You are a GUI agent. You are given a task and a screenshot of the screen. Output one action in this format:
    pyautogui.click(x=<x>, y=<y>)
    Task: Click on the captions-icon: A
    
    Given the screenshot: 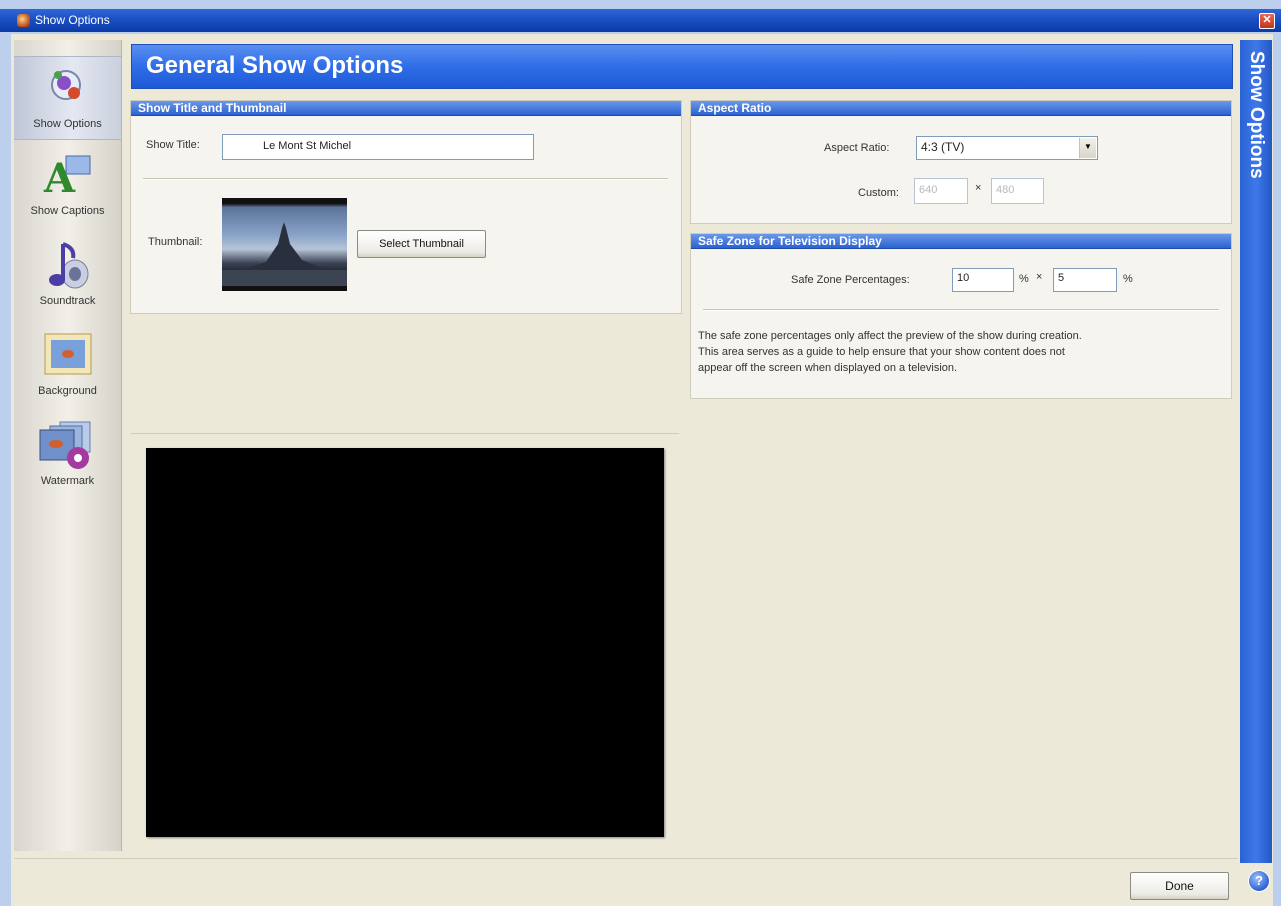 What is the action you would take?
    pyautogui.click(x=66, y=176)
    